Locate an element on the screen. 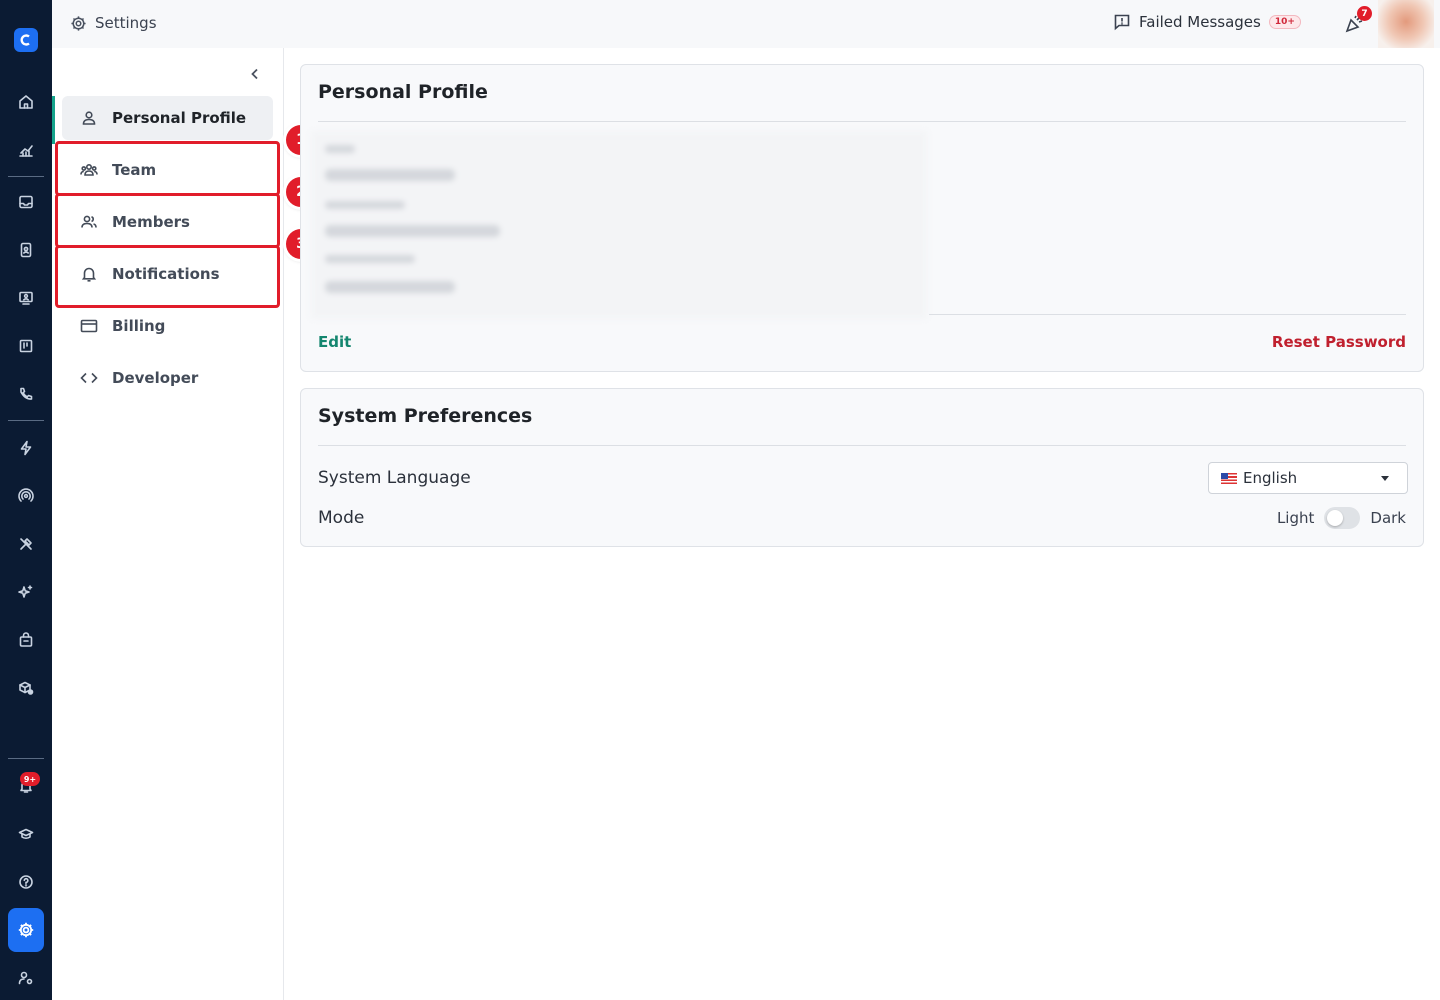  code-icon is located at coordinates (89, 378).